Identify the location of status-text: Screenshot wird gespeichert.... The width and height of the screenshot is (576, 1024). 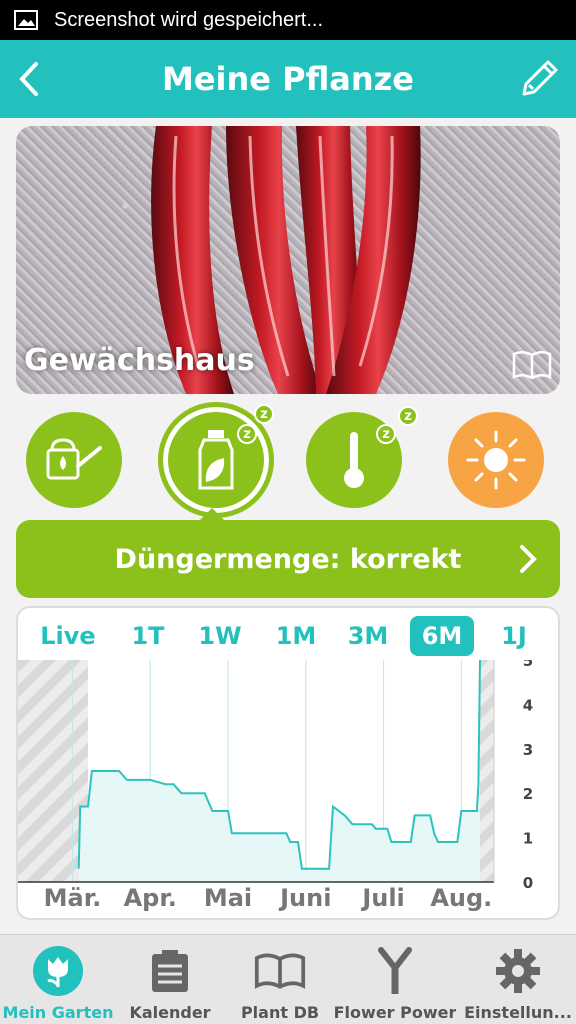
(189, 19).